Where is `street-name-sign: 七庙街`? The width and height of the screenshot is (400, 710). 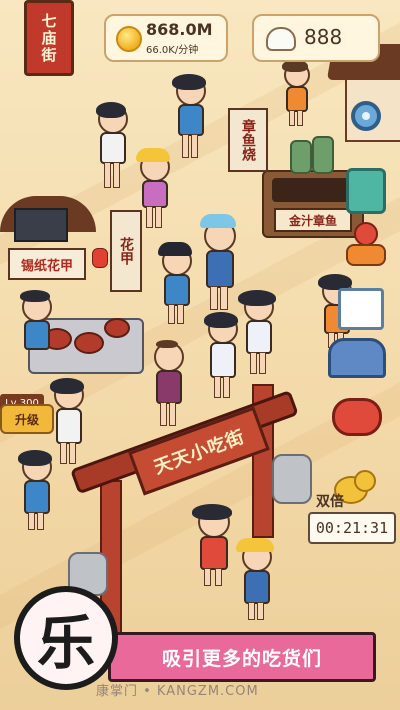
street-name-sign: 七庙街 is located at coordinates (49, 38).